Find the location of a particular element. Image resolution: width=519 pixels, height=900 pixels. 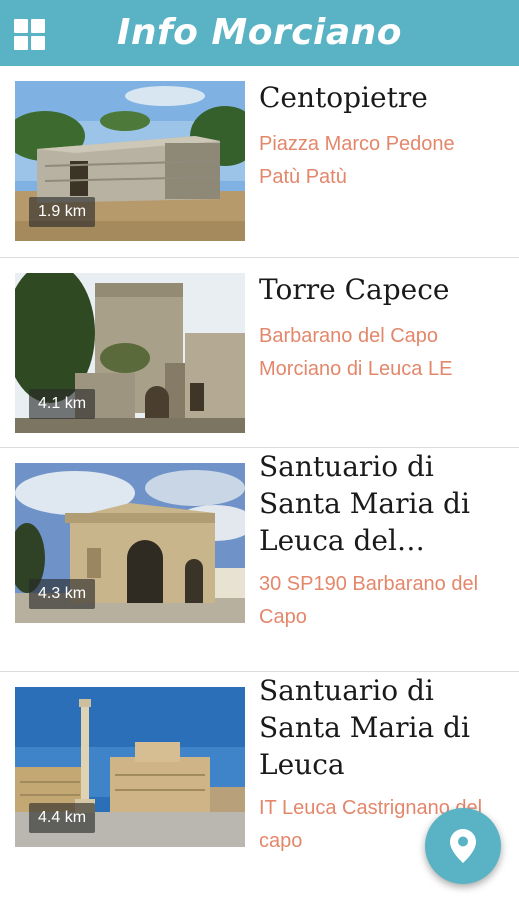

place-address: Barbarano del Capo Morciano di Leuca LE is located at coordinates (384, 353).